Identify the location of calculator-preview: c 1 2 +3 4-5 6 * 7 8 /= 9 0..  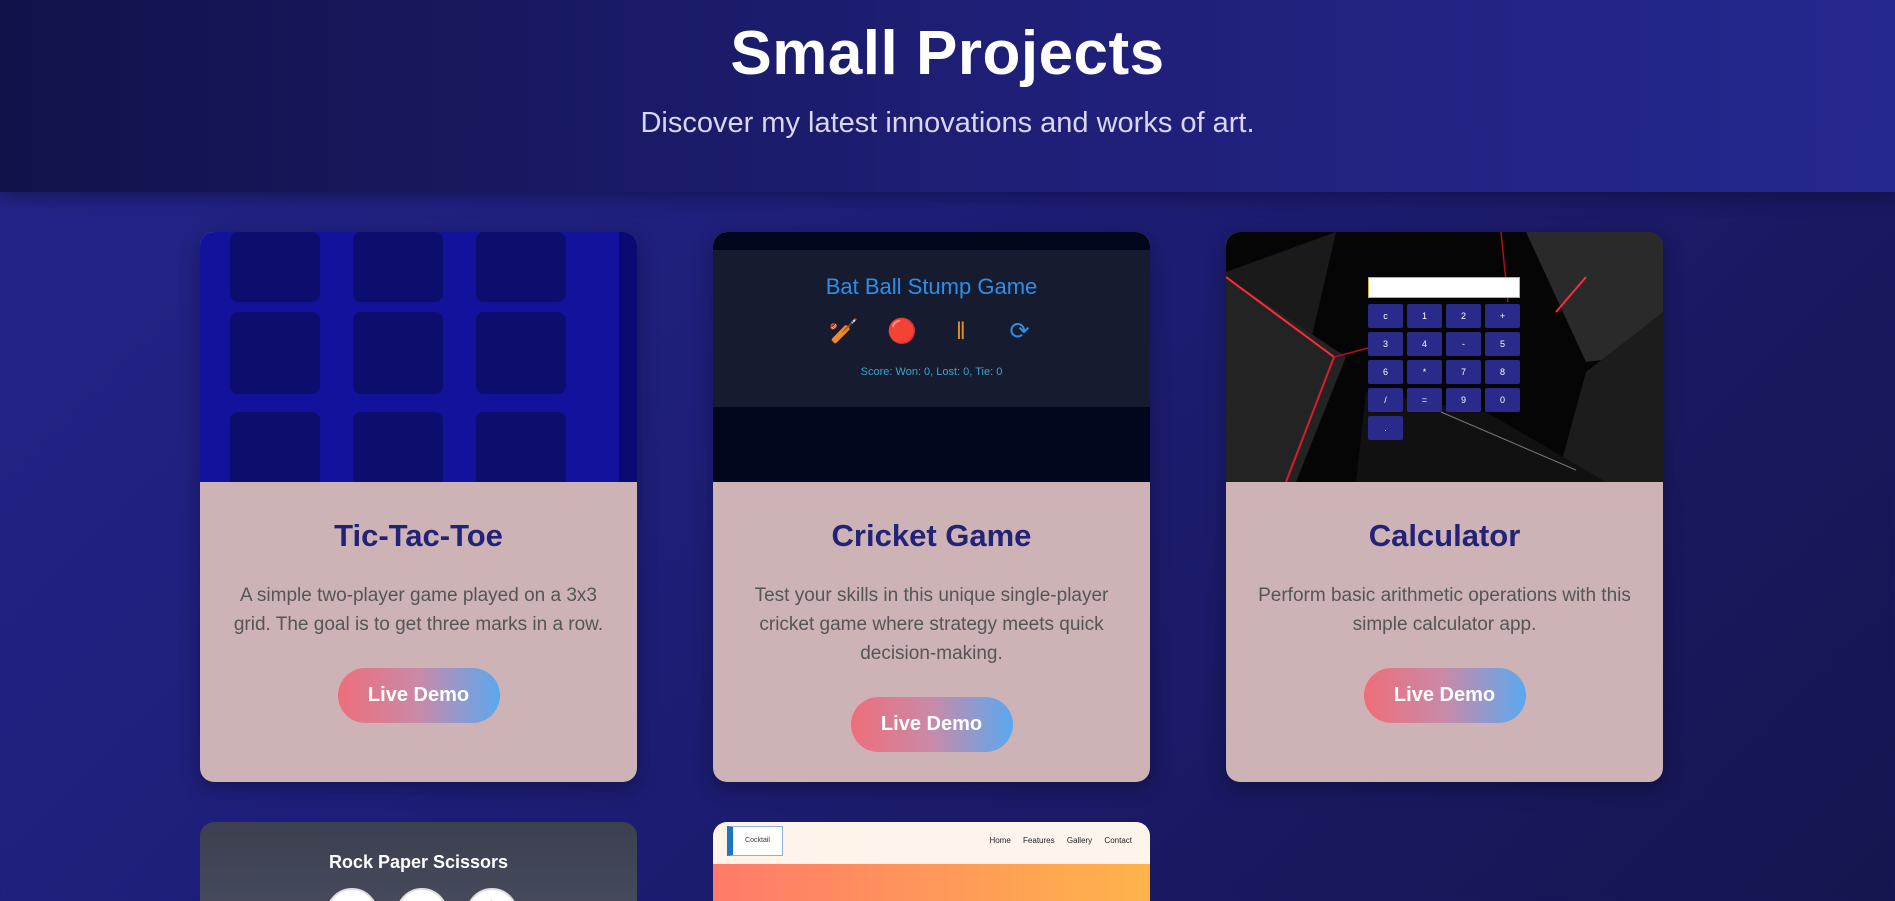
(1444, 357).